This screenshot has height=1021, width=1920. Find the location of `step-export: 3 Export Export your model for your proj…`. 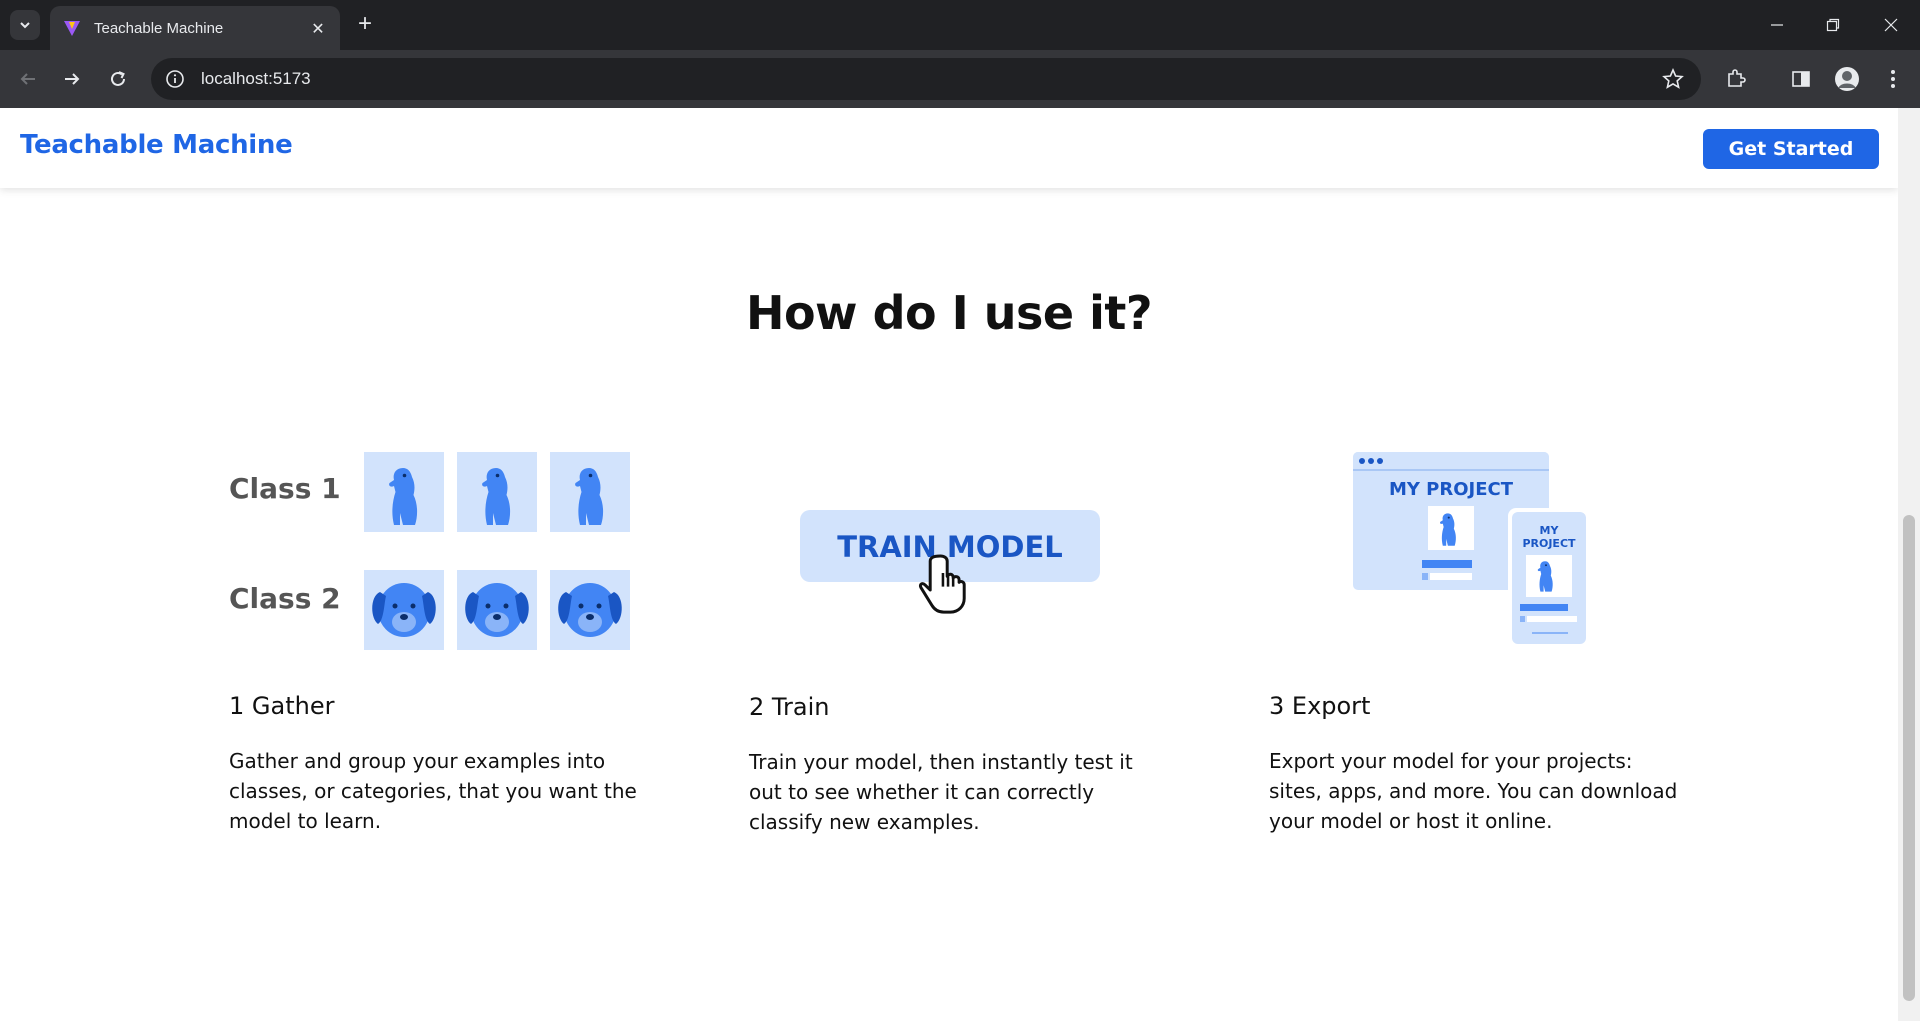

step-export: 3 Export Export your model for your proj… is located at coordinates (1479, 764).